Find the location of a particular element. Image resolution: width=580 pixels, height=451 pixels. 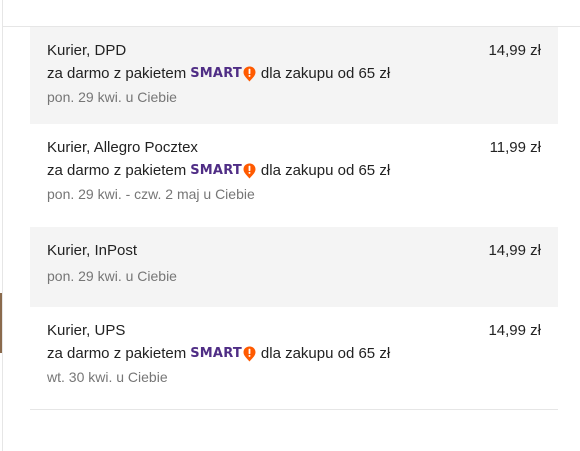

delivery-date: pon. 29 kwi. - czw. 2 maj u Ciebie is located at coordinates (151, 194).